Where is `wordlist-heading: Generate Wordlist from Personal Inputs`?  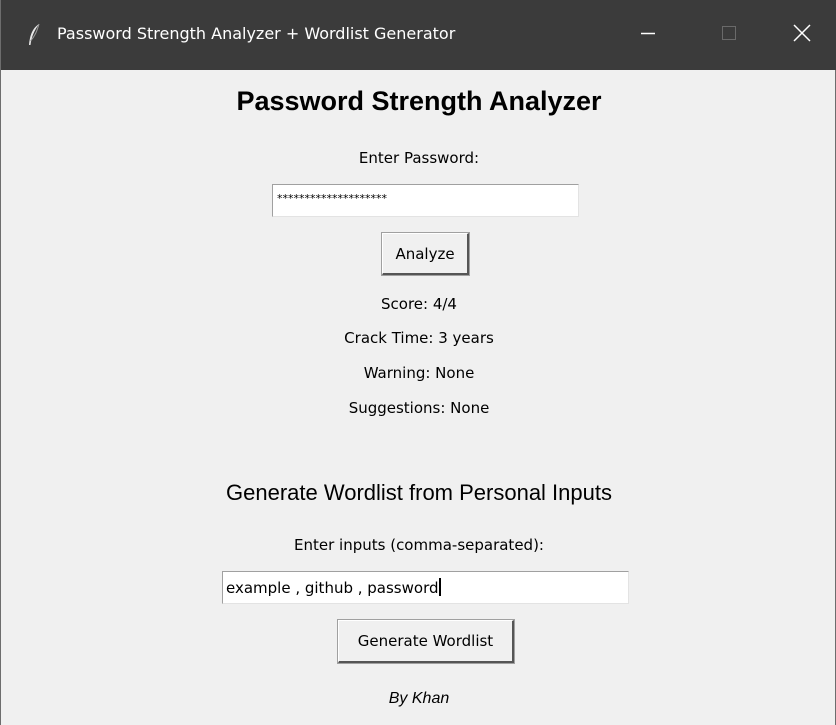 wordlist-heading: Generate Wordlist from Personal Inputs is located at coordinates (419, 492).